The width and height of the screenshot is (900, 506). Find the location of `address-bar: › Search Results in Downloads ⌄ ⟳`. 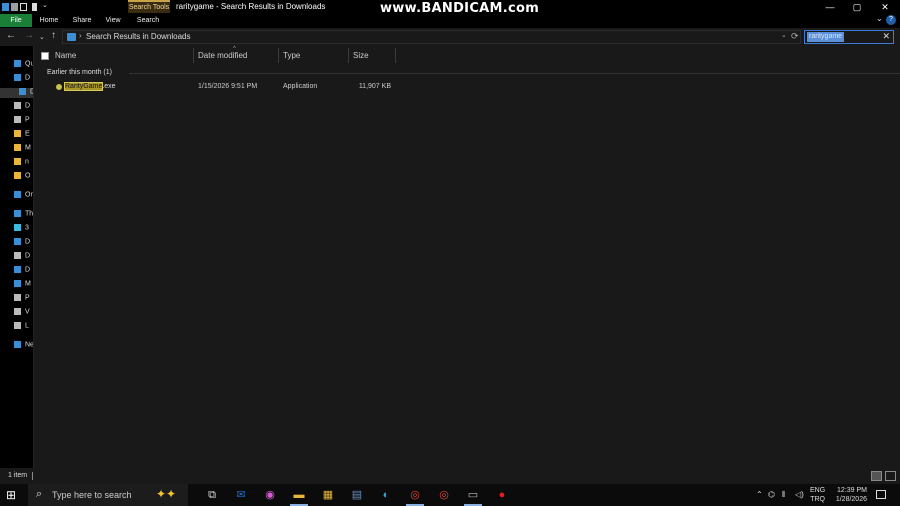

address-bar: › Search Results in Downloads ⌄ ⟳ is located at coordinates (431, 37).